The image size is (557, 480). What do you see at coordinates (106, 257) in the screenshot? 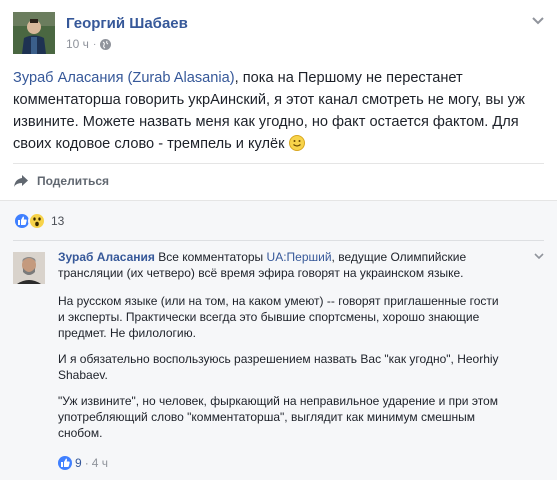
I see `commenter-name: Зураб Аласания` at bounding box center [106, 257].